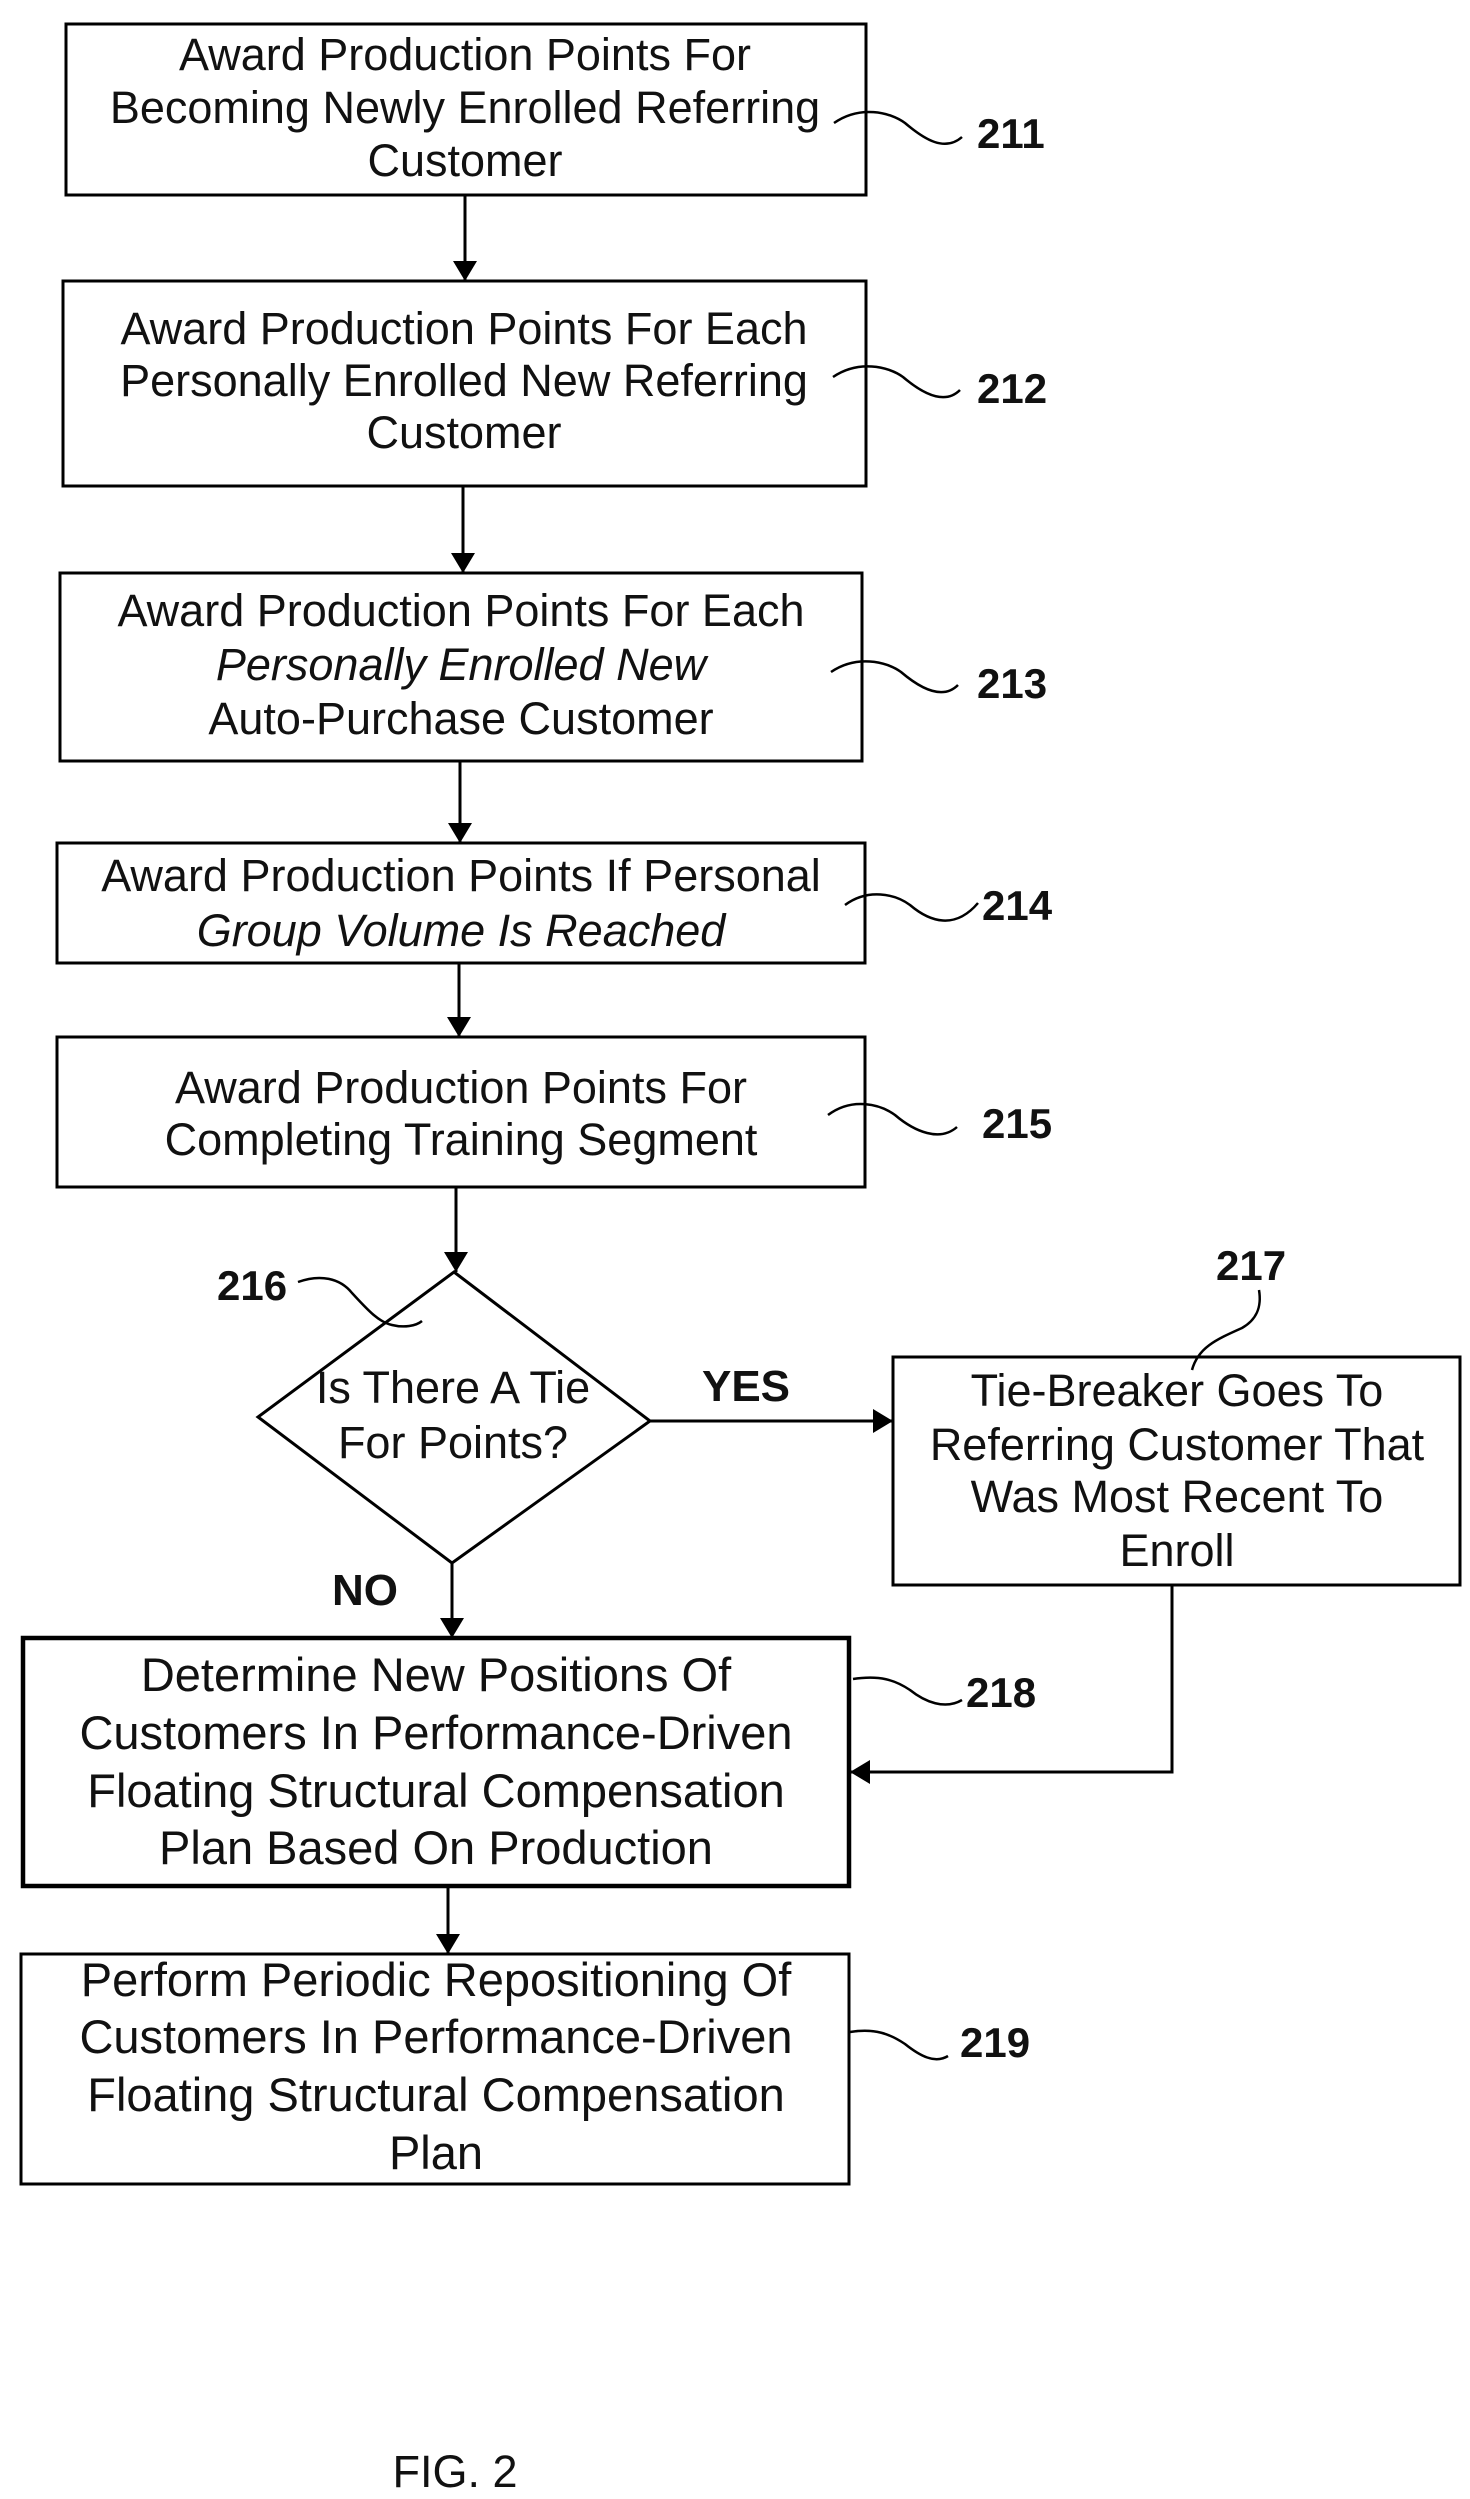 This screenshot has width=1470, height=2499. What do you see at coordinates (454, 2471) in the screenshot?
I see `figure-caption: FIG. 2` at bounding box center [454, 2471].